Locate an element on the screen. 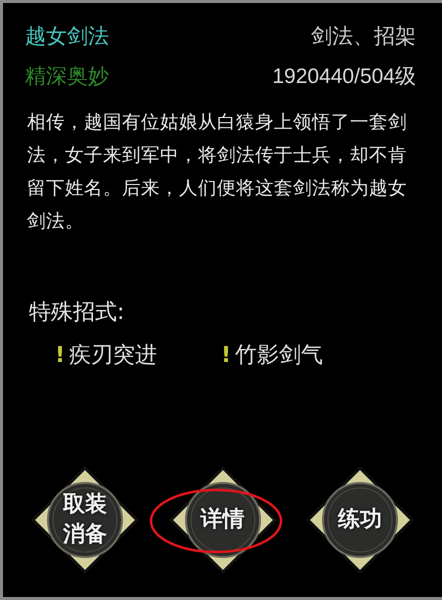  diamond-button: 取装 消备 is located at coordinates (85, 520).